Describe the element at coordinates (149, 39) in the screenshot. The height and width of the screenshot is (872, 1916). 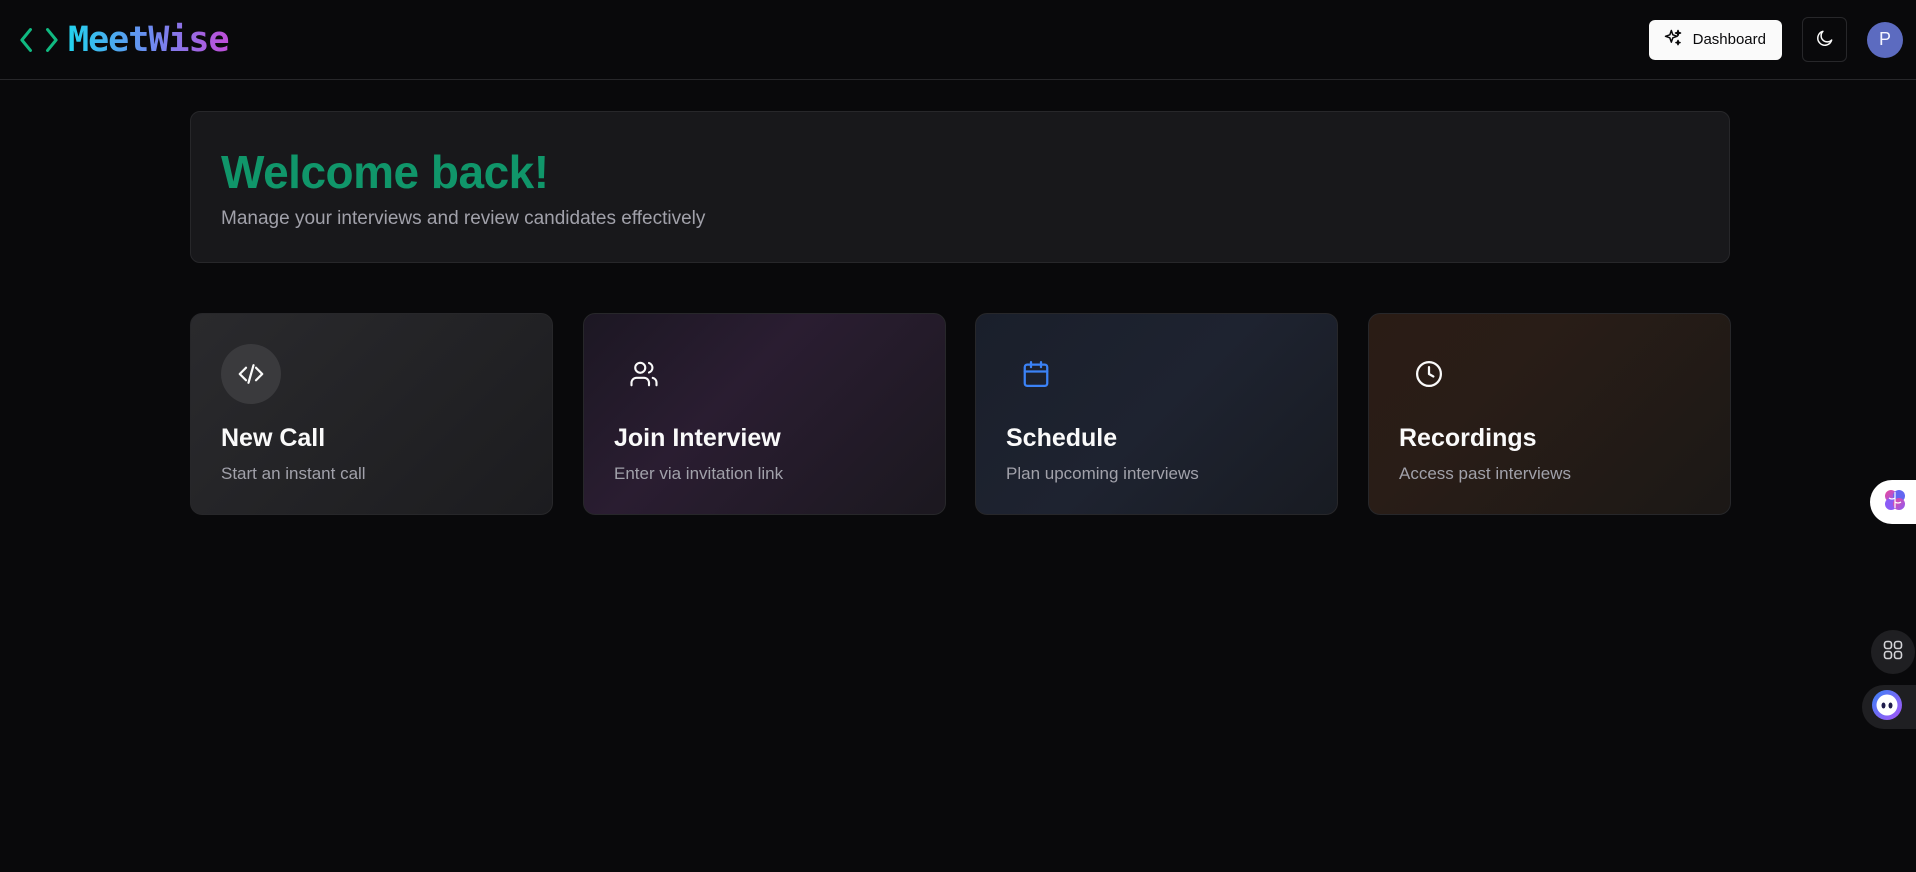
I see `brand-name: MeetWise` at that location.